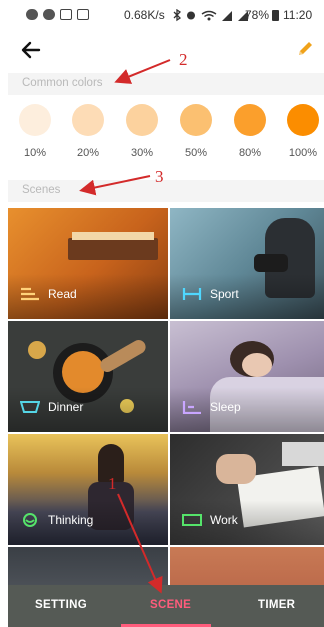  Describe the element at coordinates (303, 153) in the screenshot. I see `swatch-label: 100%` at that location.